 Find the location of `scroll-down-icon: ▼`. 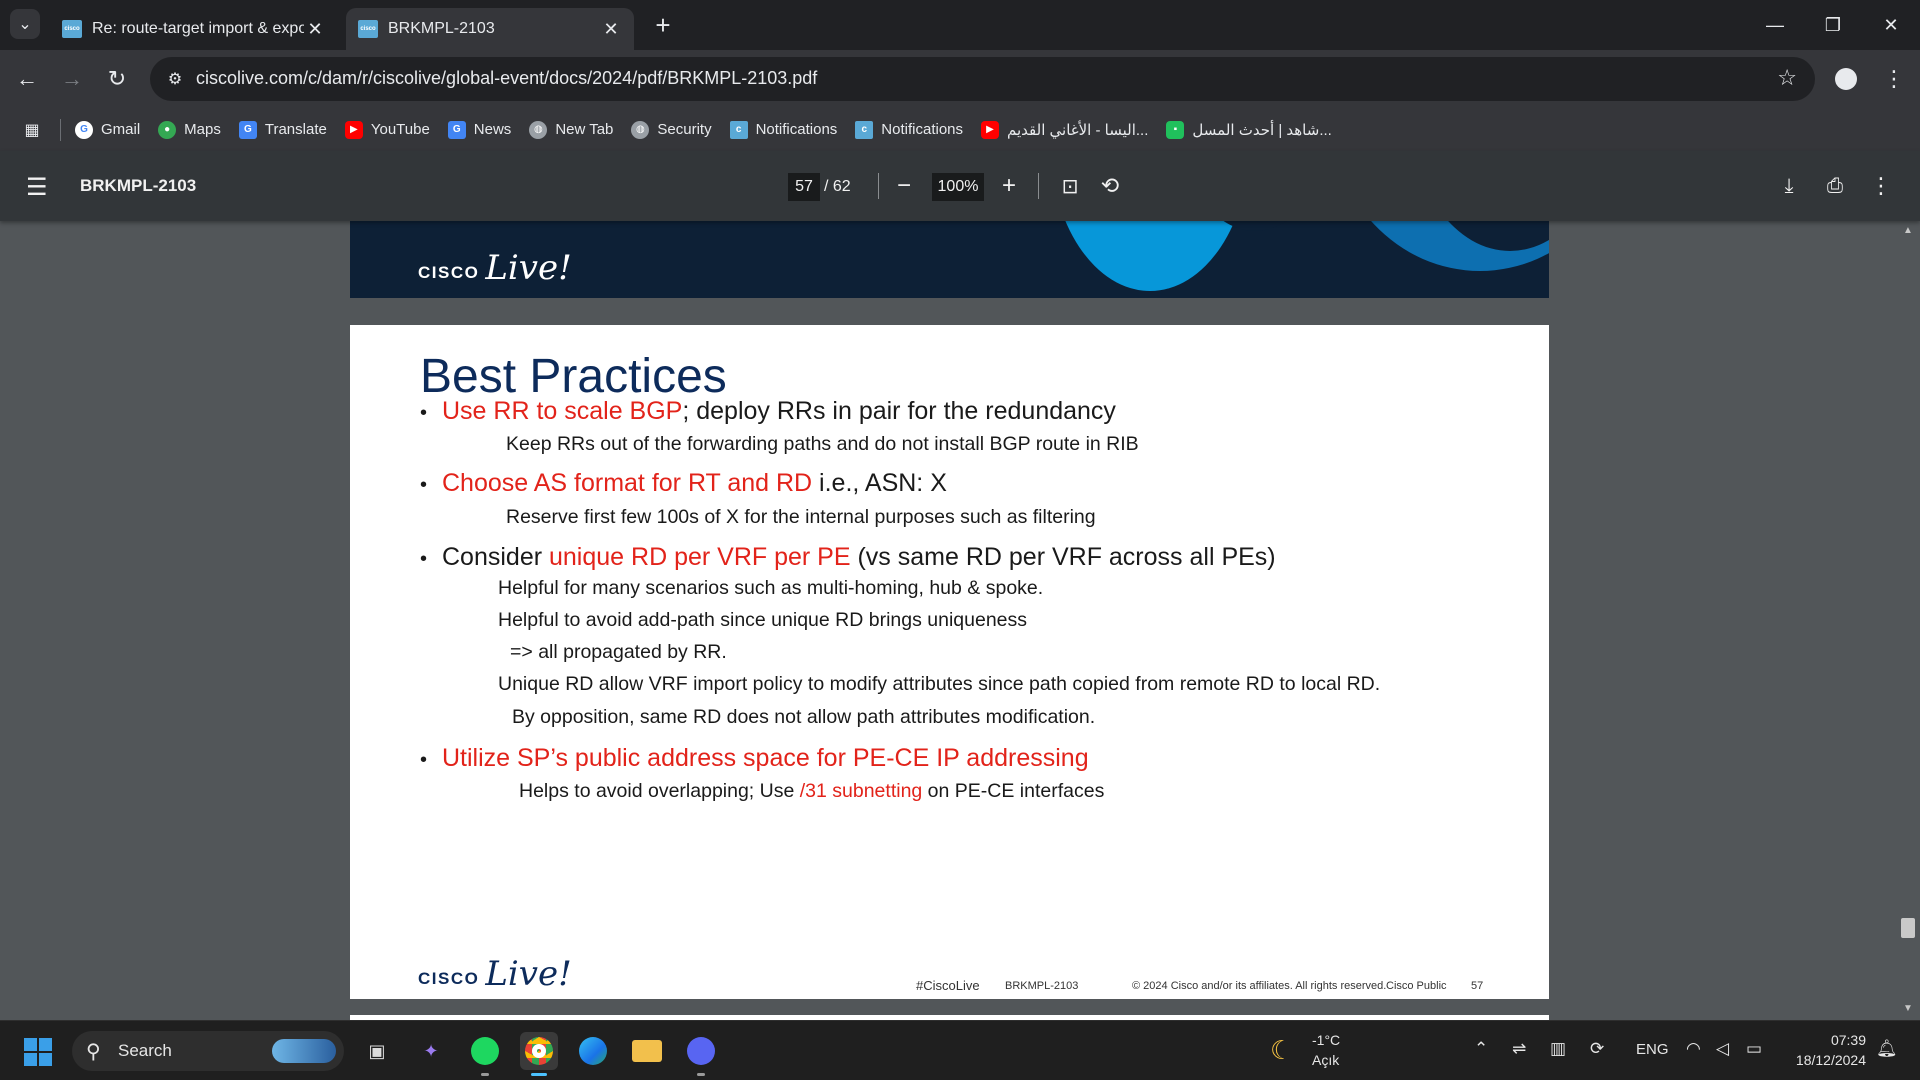

scroll-down-icon: ▼ is located at coordinates (1908, 1008).